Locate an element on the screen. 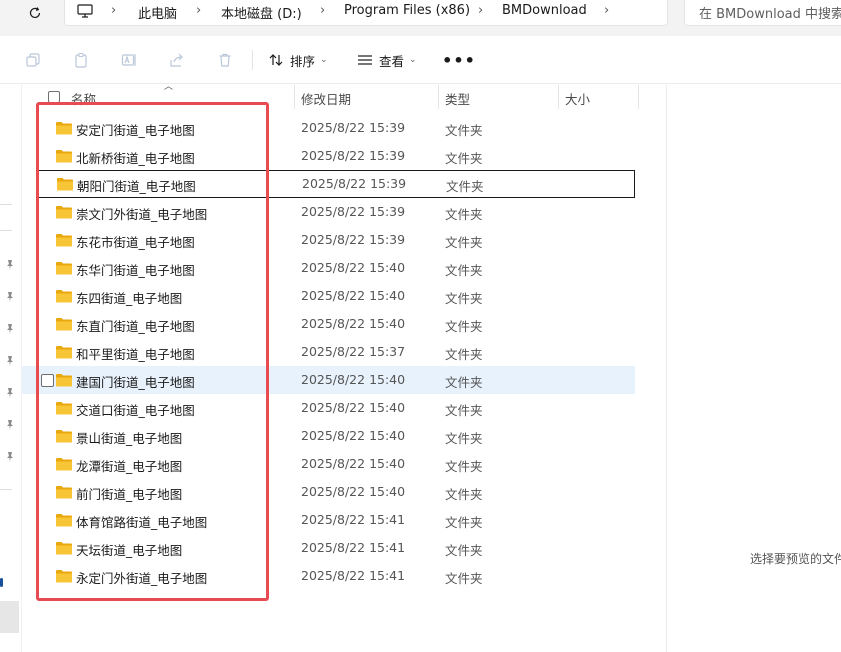 The width and height of the screenshot is (841, 652). file-row: 天坛街道_电子地图 2025/8/22 15:41 文件夹 is located at coordinates (330, 548).